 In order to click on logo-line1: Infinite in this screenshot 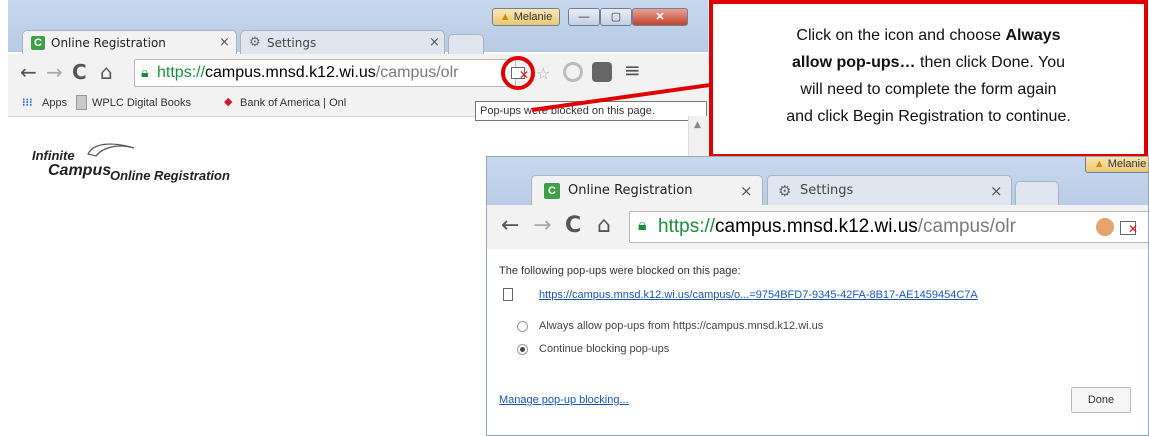, I will do `click(53, 155)`.